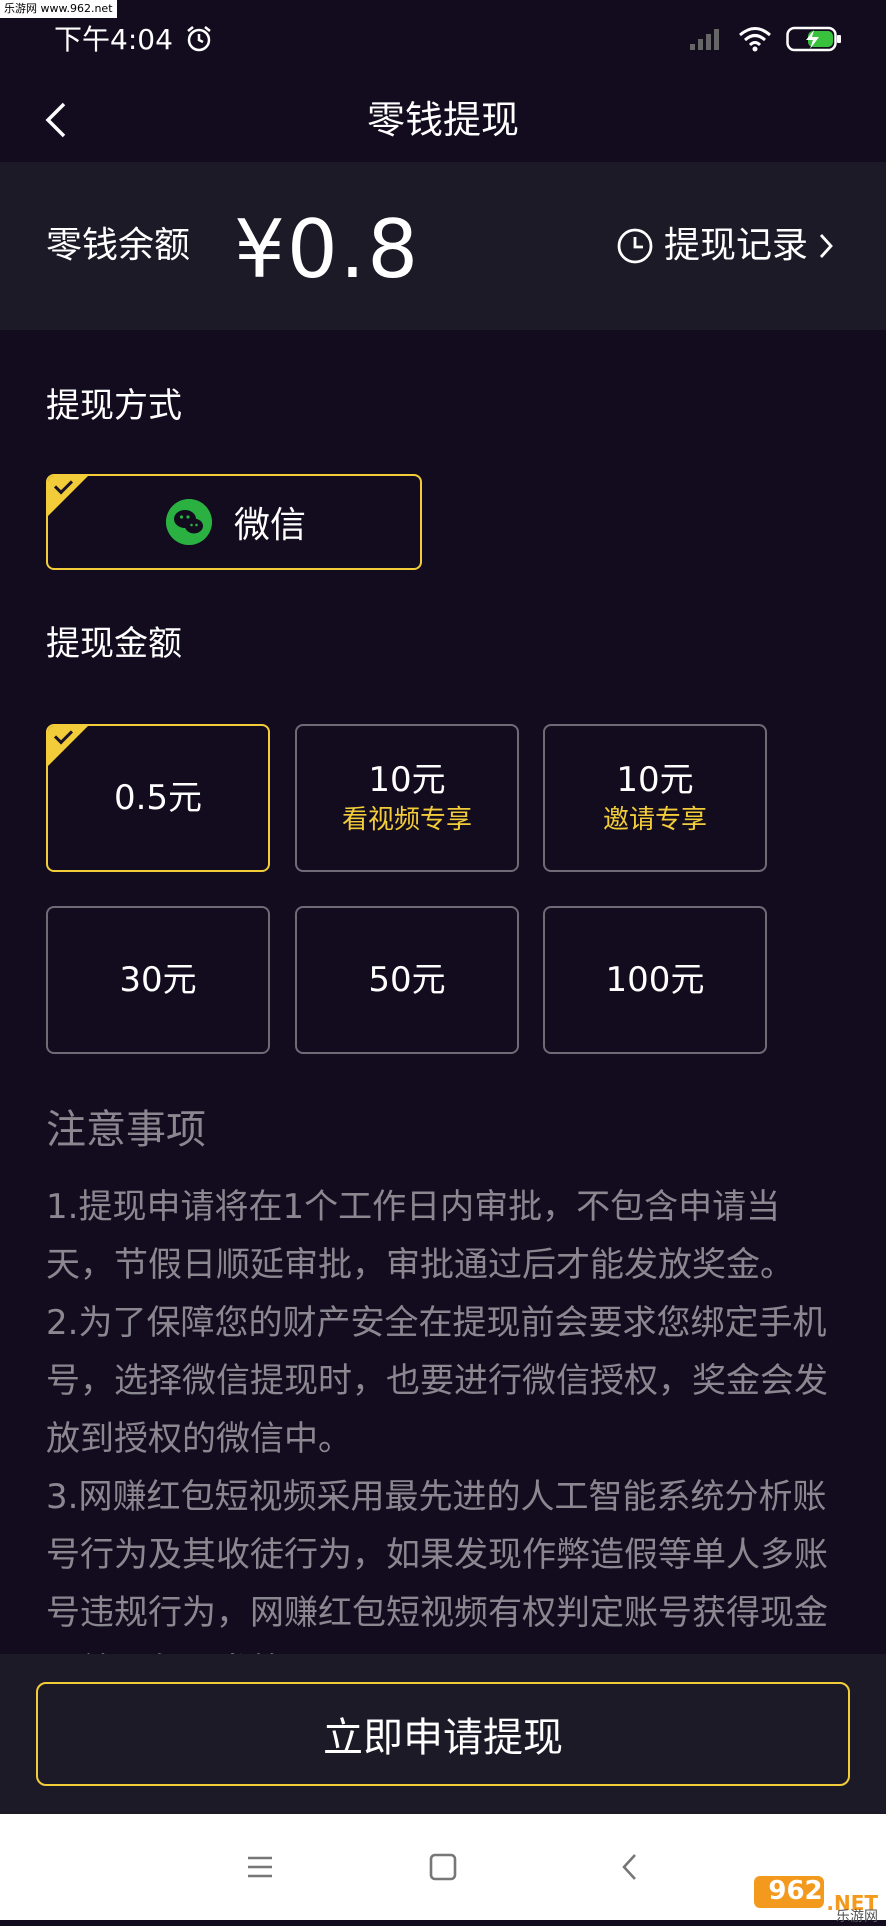 The height and width of the screenshot is (1926, 886). Describe the element at coordinates (113, 39) in the screenshot. I see `status-time: 下午4:04` at that location.